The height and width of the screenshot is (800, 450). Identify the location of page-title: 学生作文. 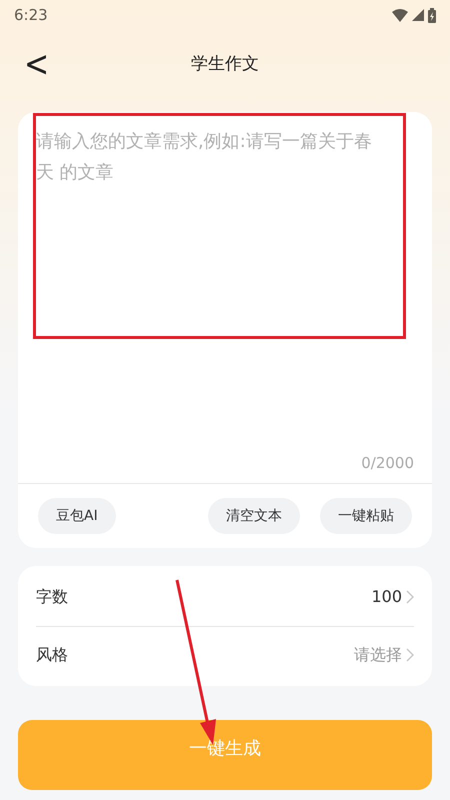
(225, 64).